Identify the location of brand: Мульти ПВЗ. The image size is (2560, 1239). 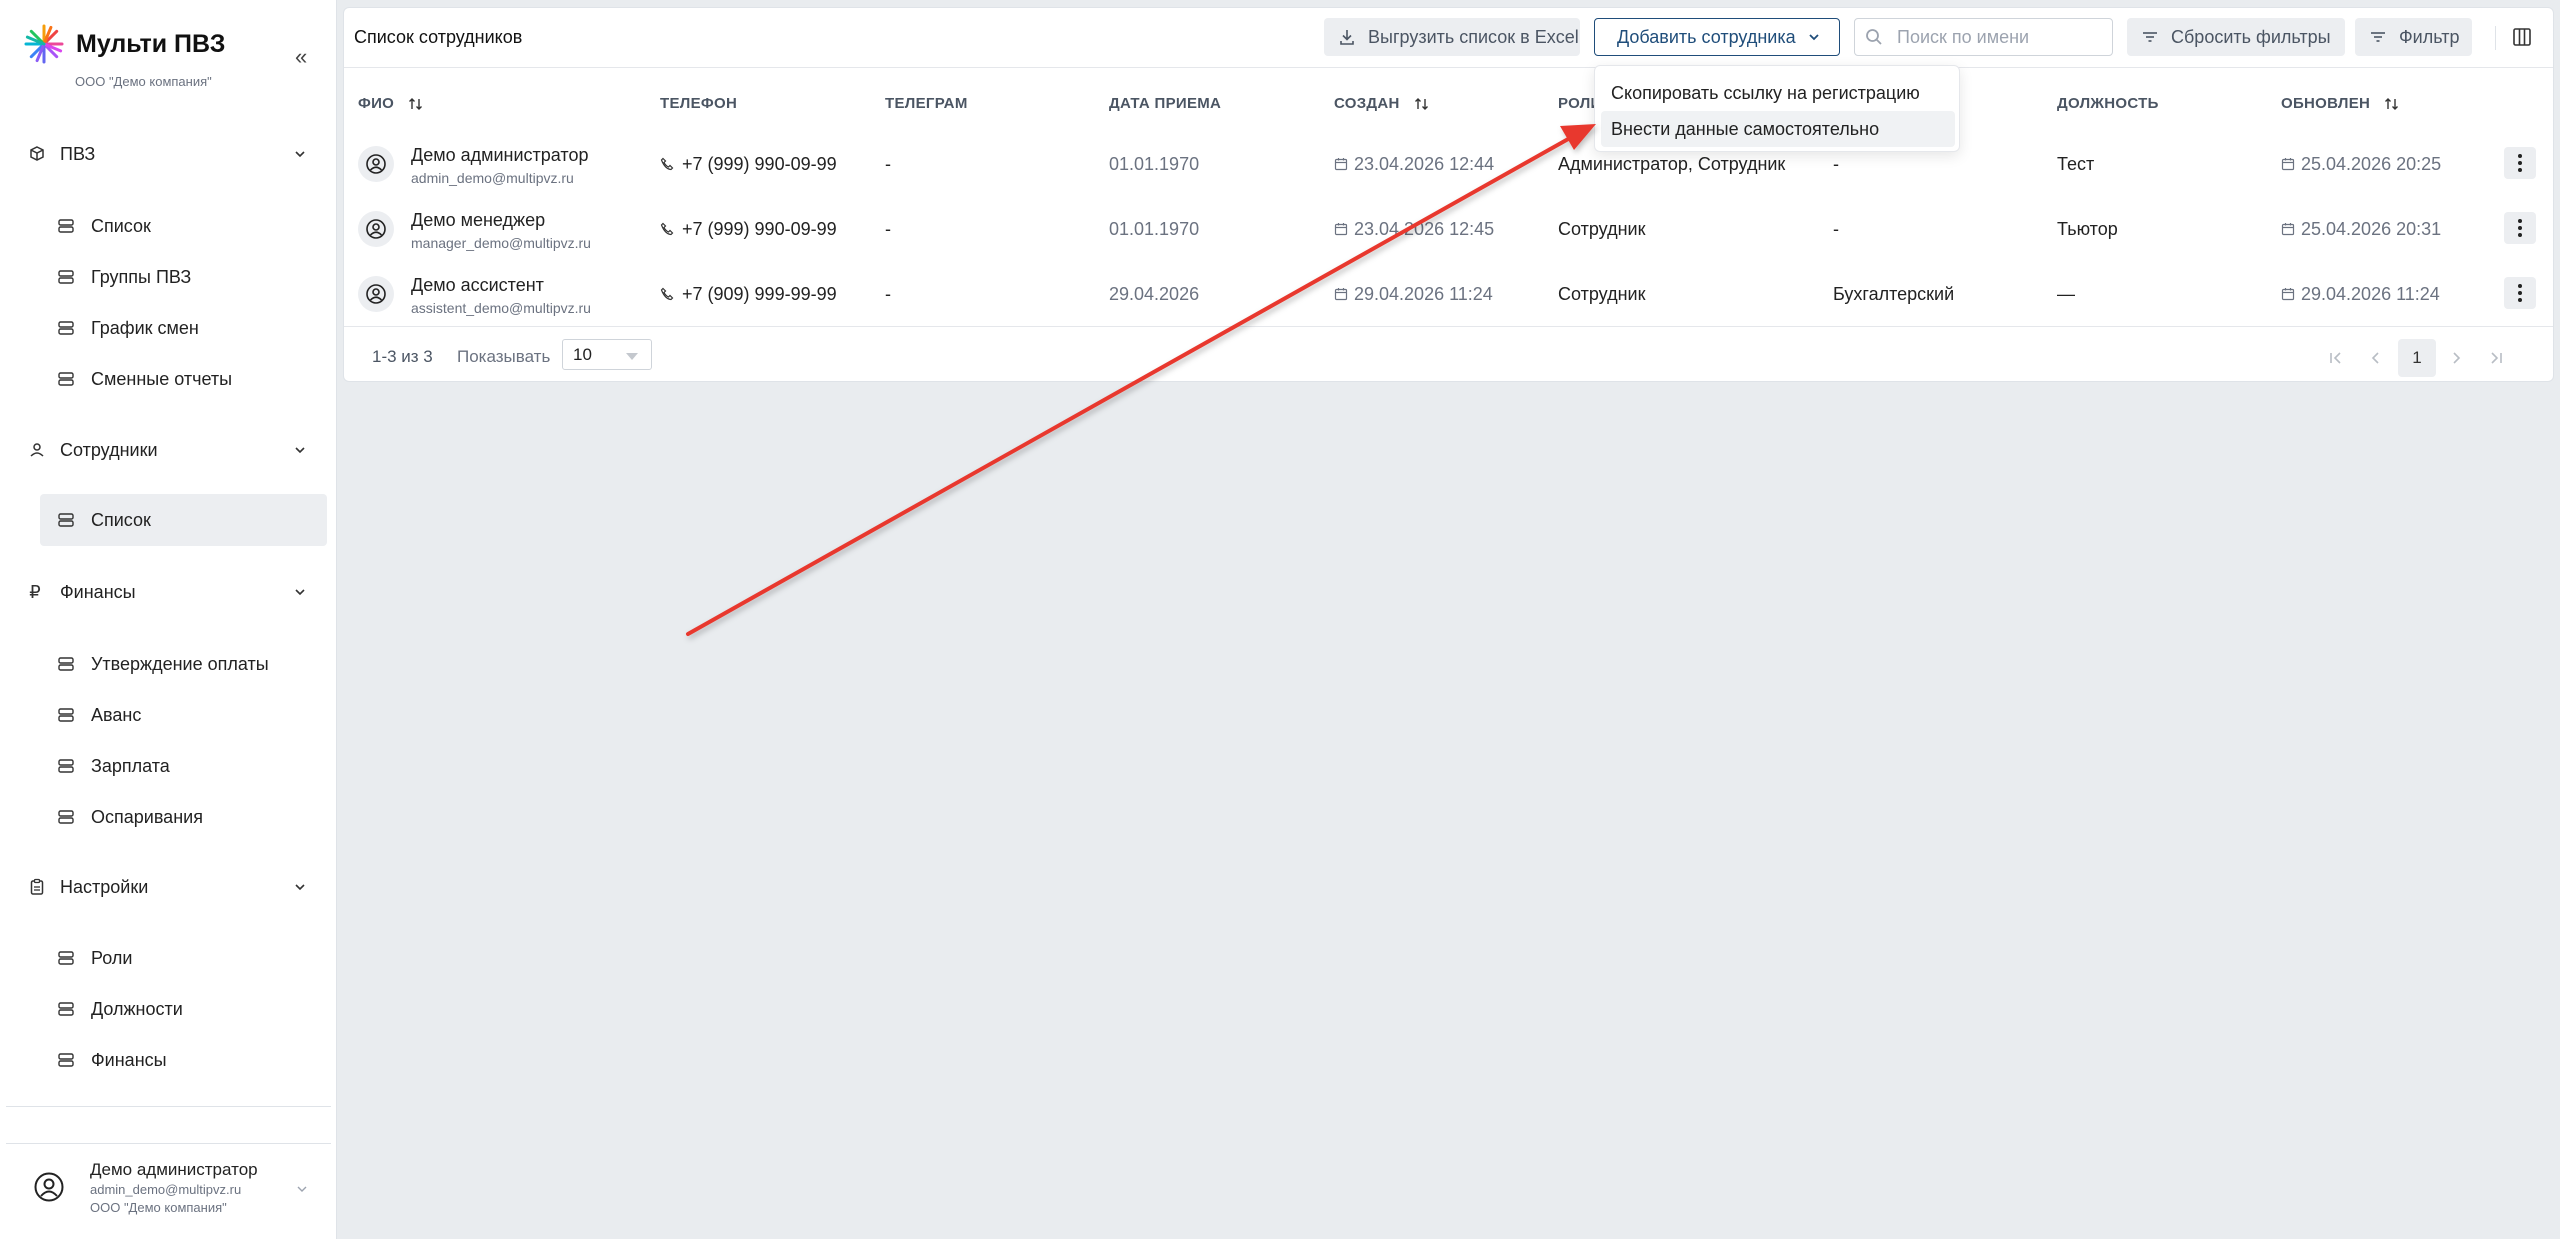
(124, 44).